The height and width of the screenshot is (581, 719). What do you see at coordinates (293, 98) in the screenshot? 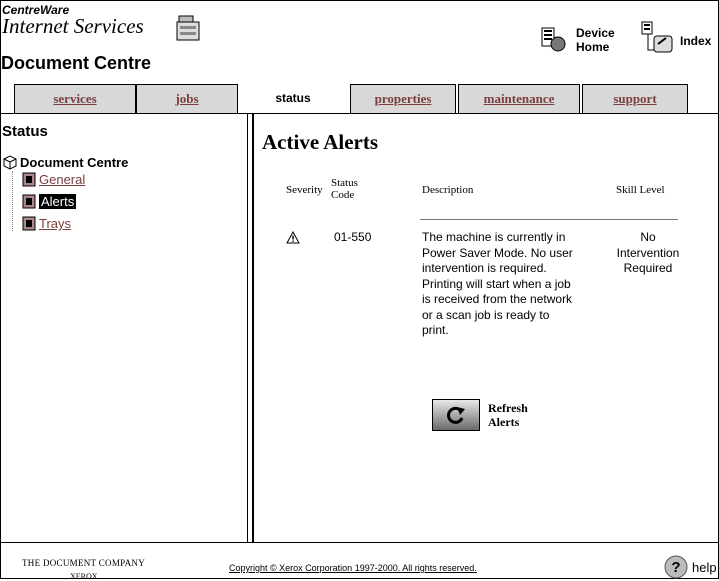
I see `tab-status: status` at bounding box center [293, 98].